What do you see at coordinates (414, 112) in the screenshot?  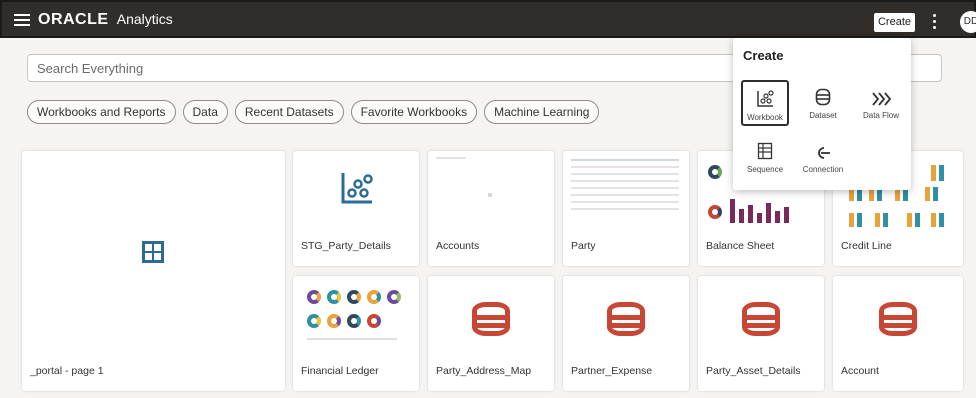 I see `filter-chip-favorite-workbooks: Favorite Workbooks` at bounding box center [414, 112].